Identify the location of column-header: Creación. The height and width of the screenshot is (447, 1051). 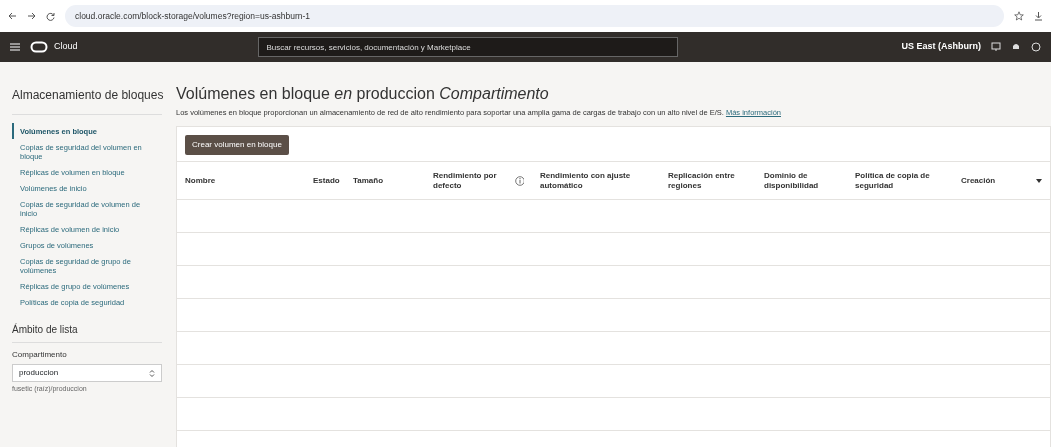
(978, 181).